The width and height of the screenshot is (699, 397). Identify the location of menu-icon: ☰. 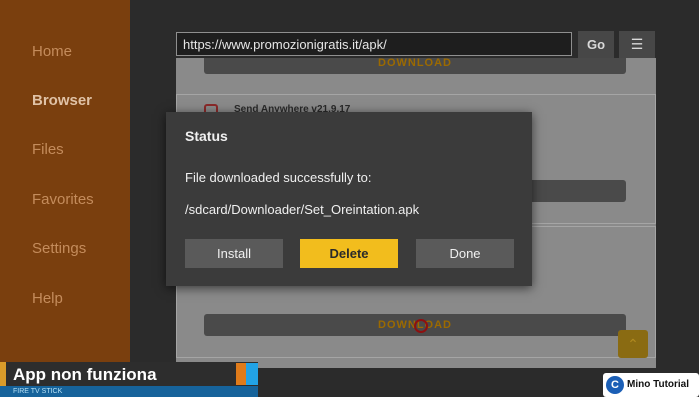
(637, 44).